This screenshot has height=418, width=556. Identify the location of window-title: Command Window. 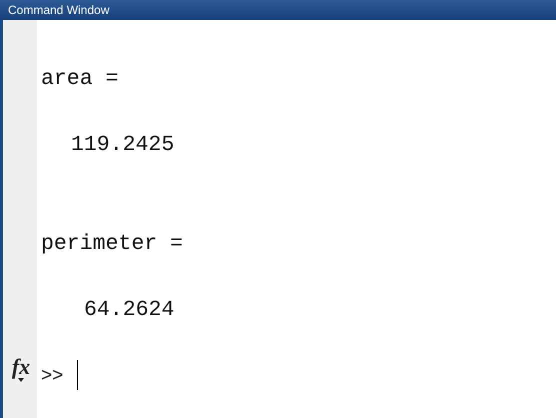
(59, 10).